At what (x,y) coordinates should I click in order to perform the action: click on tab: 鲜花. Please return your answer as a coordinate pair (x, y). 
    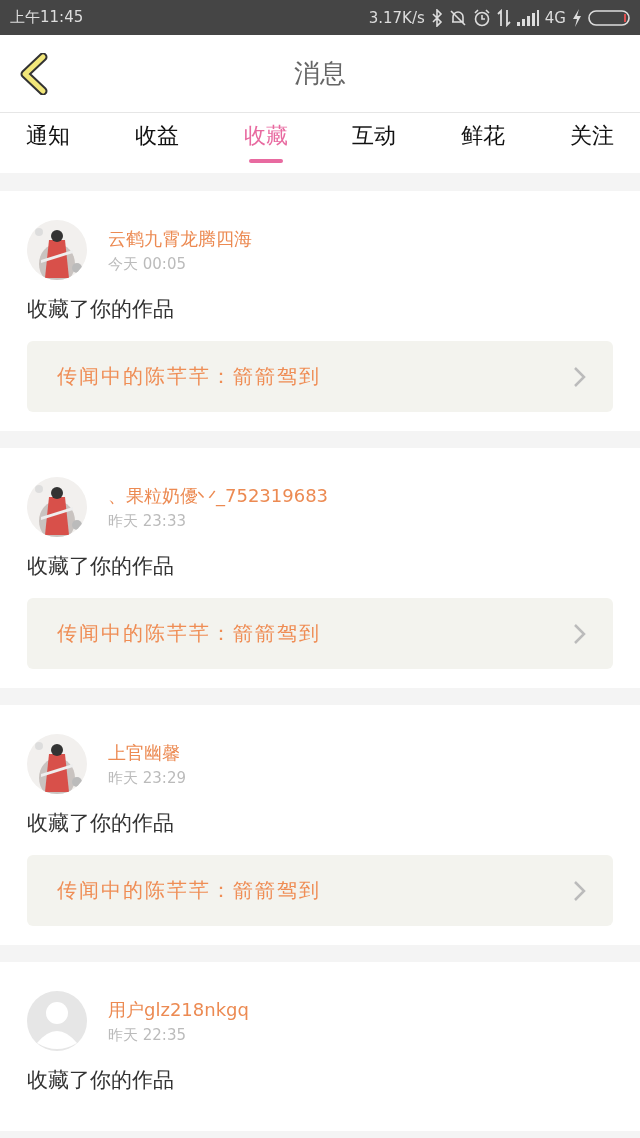
    Looking at the image, I should click on (483, 143).